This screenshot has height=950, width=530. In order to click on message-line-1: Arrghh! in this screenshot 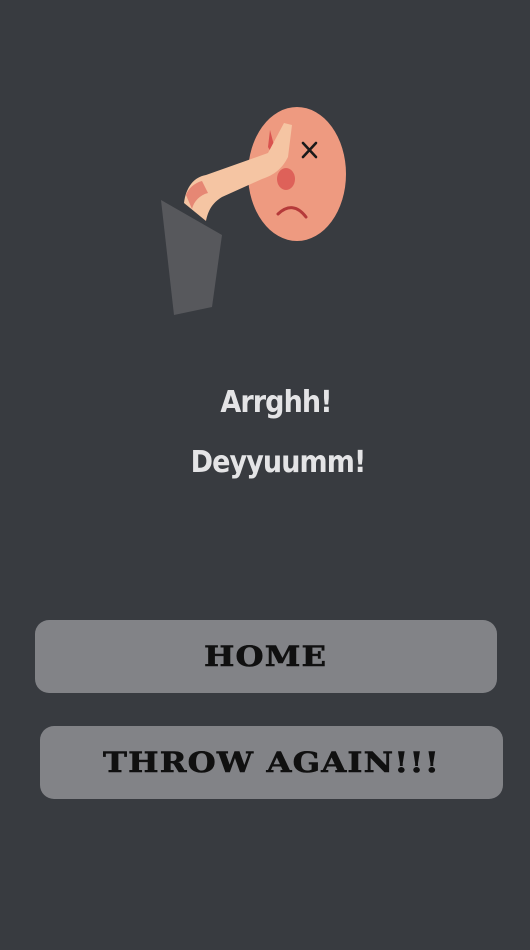, I will do `click(276, 402)`.